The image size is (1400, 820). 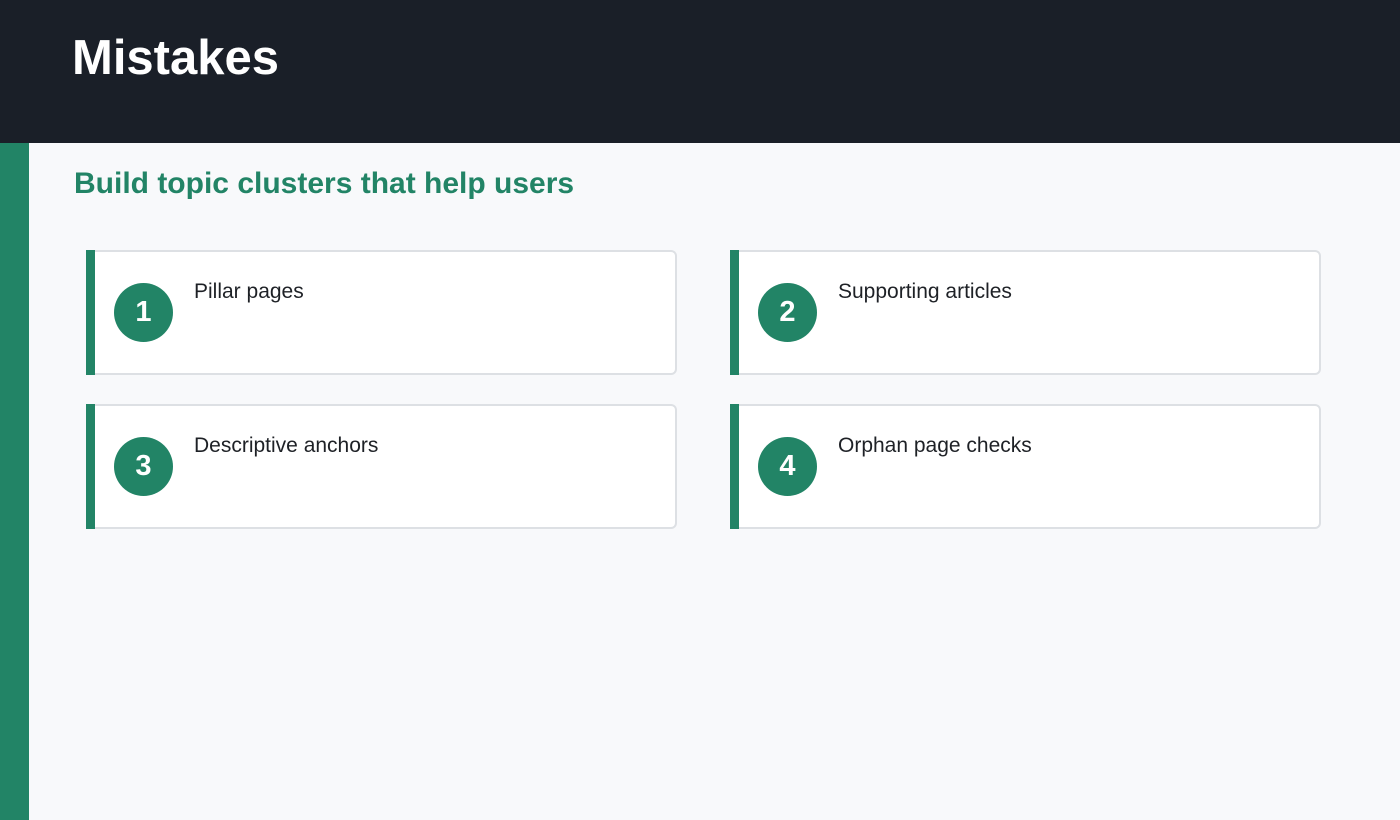 I want to click on card-label: Supporting articles, so click(x=925, y=291).